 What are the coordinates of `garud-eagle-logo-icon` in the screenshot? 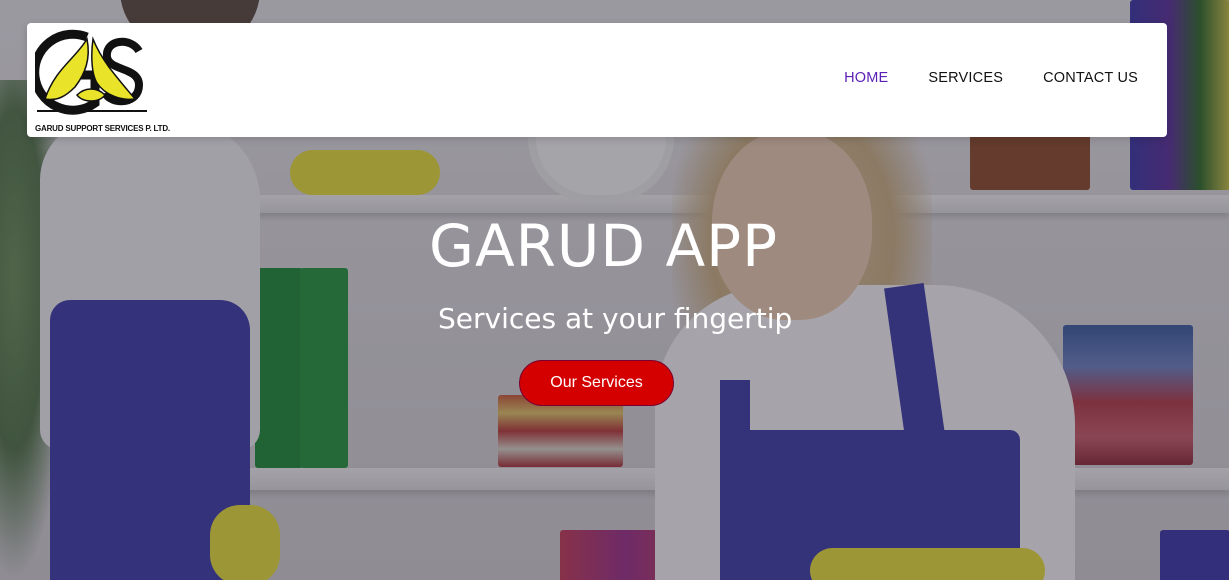 It's located at (91, 72).